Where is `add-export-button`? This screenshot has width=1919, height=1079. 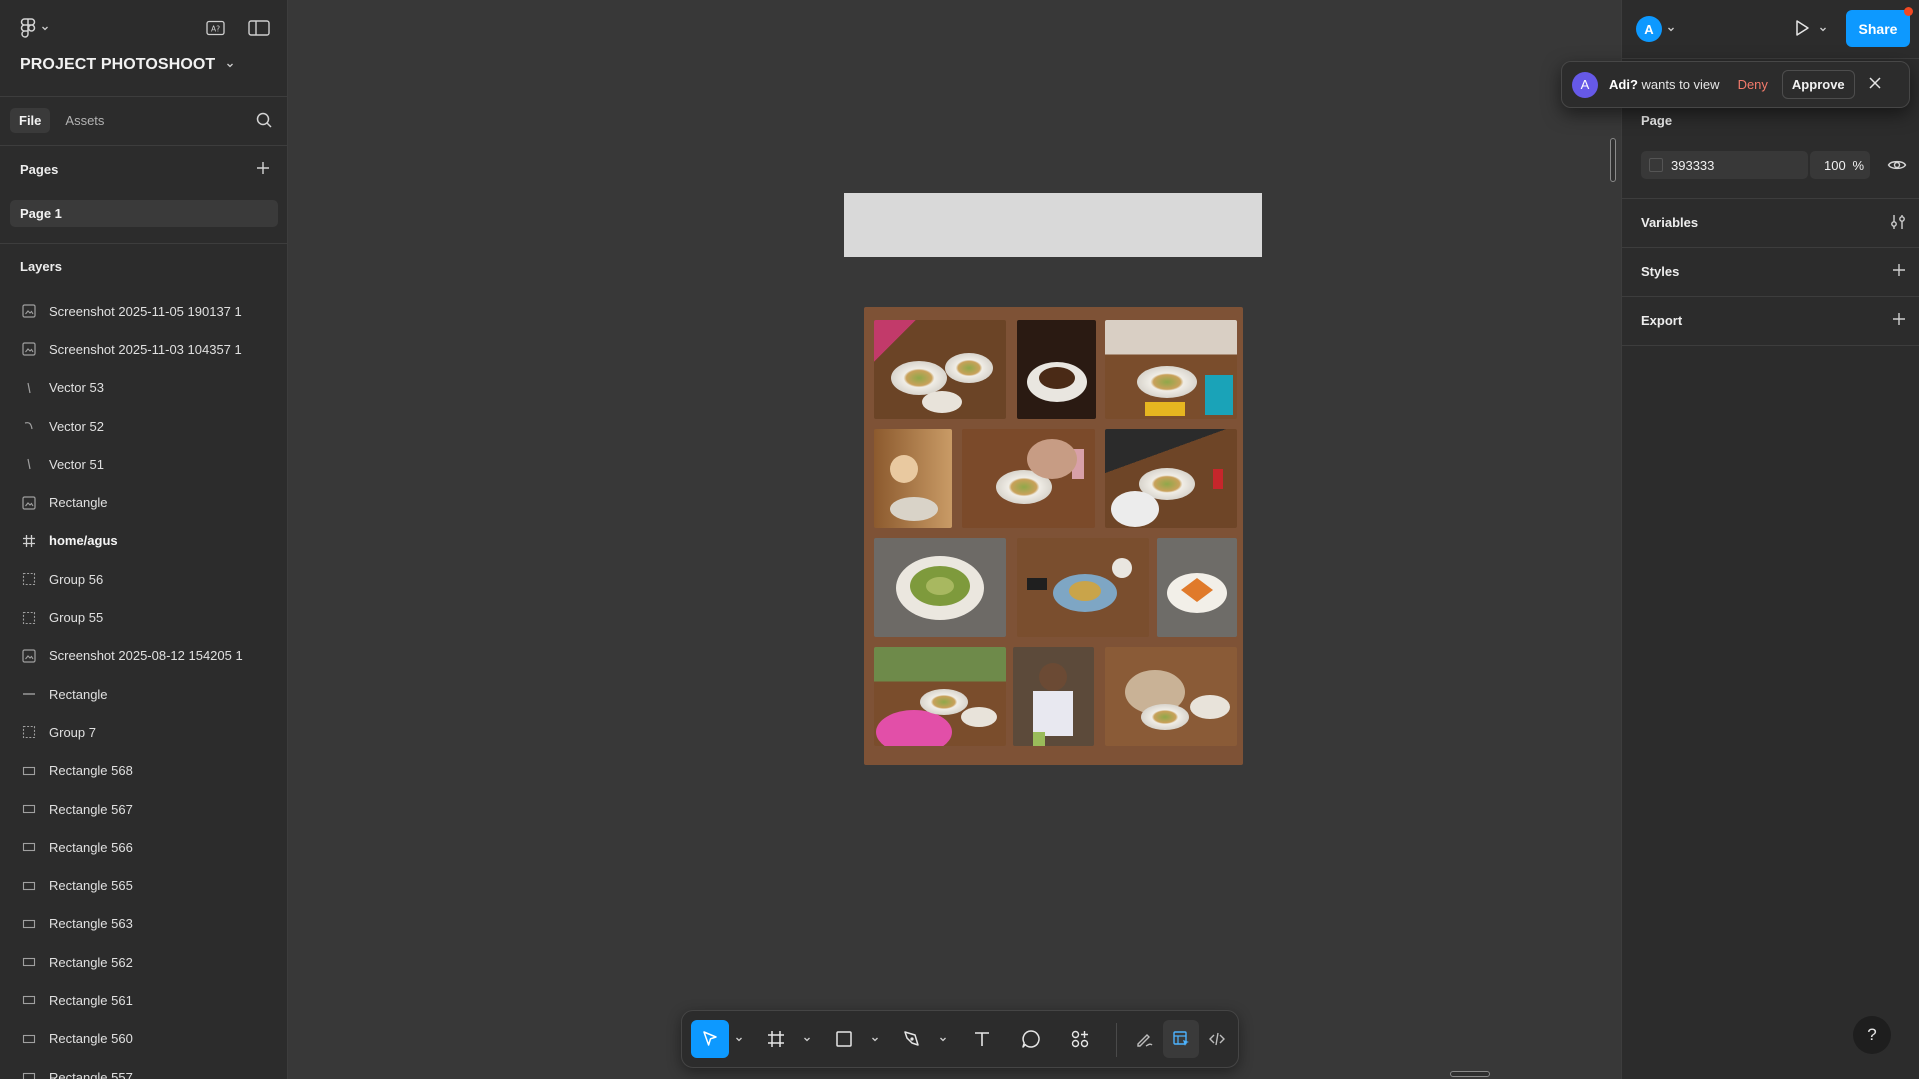 add-export-button is located at coordinates (1899, 320).